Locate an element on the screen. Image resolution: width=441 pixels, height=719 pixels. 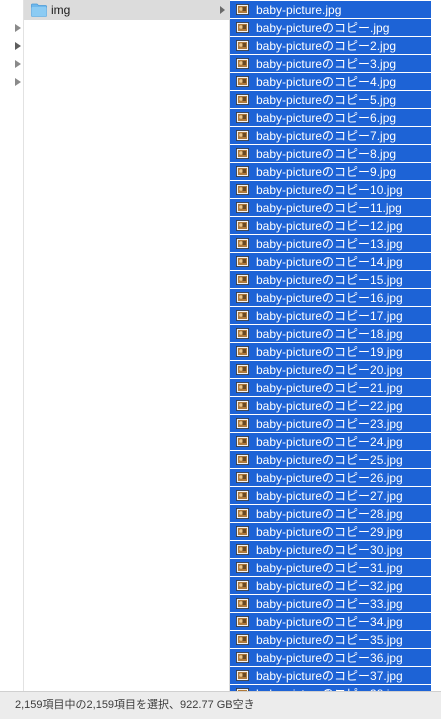
file-row: baby-pictureのコピー26.jpg is located at coordinates (330, 477).